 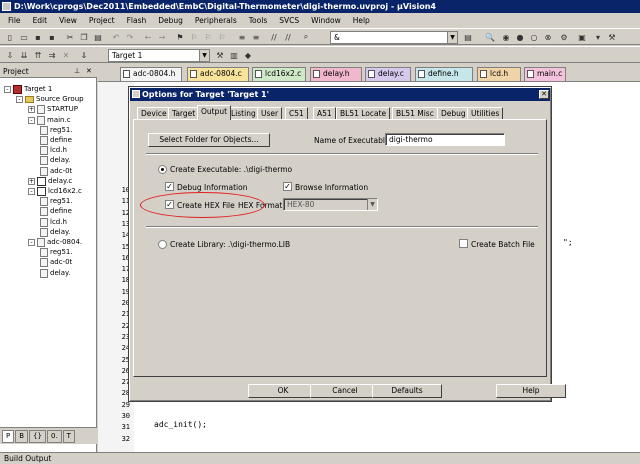 I want to click on editor-tab: lcd16x2.c, so click(x=279, y=74).